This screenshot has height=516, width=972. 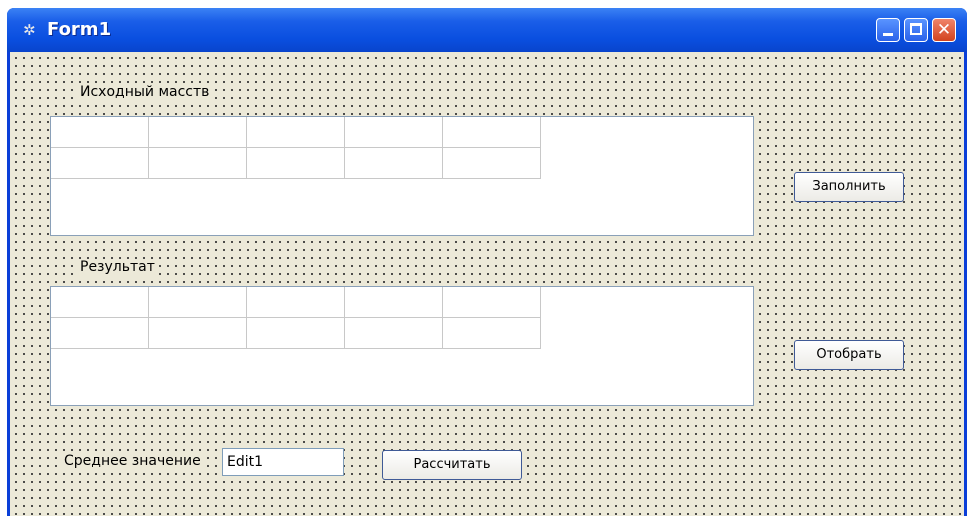 What do you see at coordinates (849, 355) in the screenshot?
I see `select-button: Отобрать` at bounding box center [849, 355].